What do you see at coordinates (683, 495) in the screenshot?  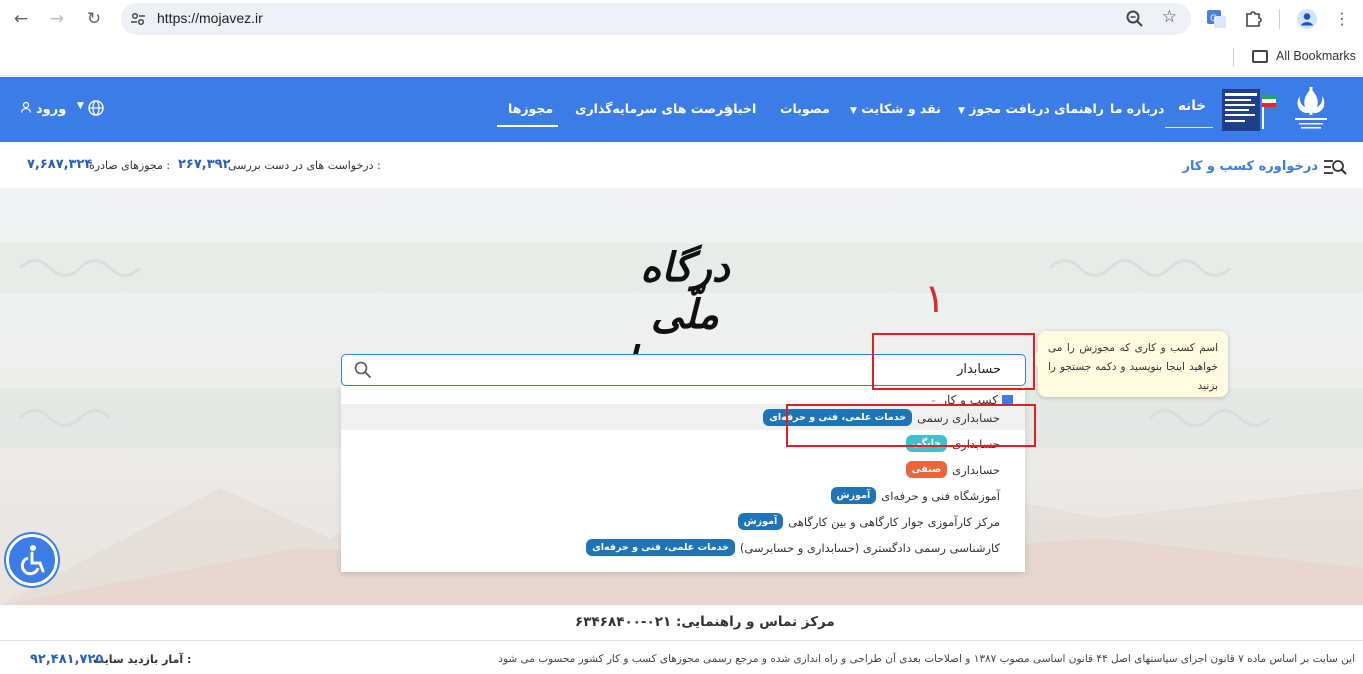 I see `suggestion-item: آموزشگاه فنی و حرفه‌ای آموزش` at bounding box center [683, 495].